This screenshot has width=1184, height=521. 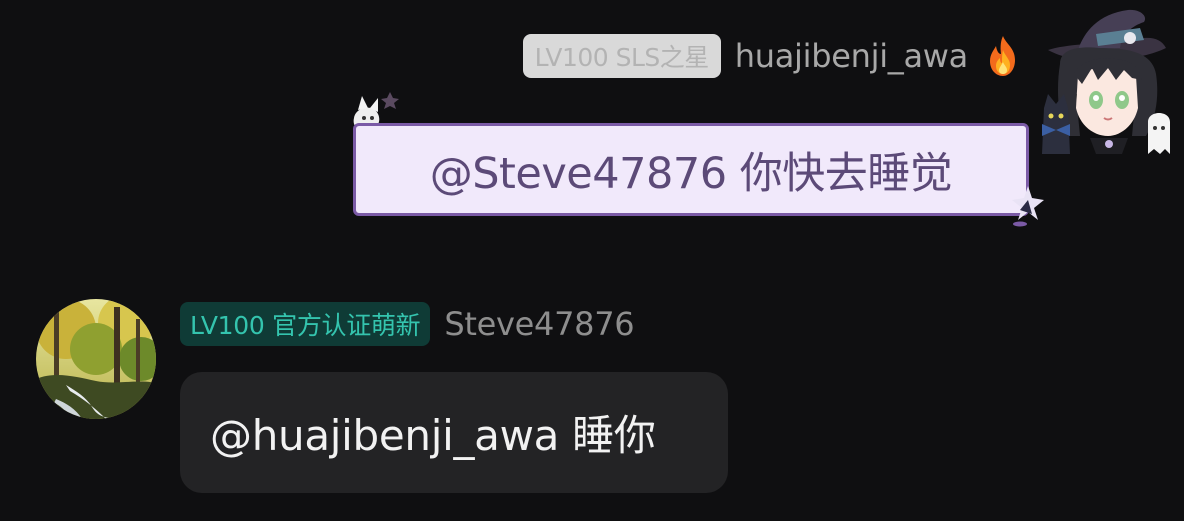 What do you see at coordinates (433, 435) in the screenshot?
I see `message-text: @huajibenji_awa 睡你` at bounding box center [433, 435].